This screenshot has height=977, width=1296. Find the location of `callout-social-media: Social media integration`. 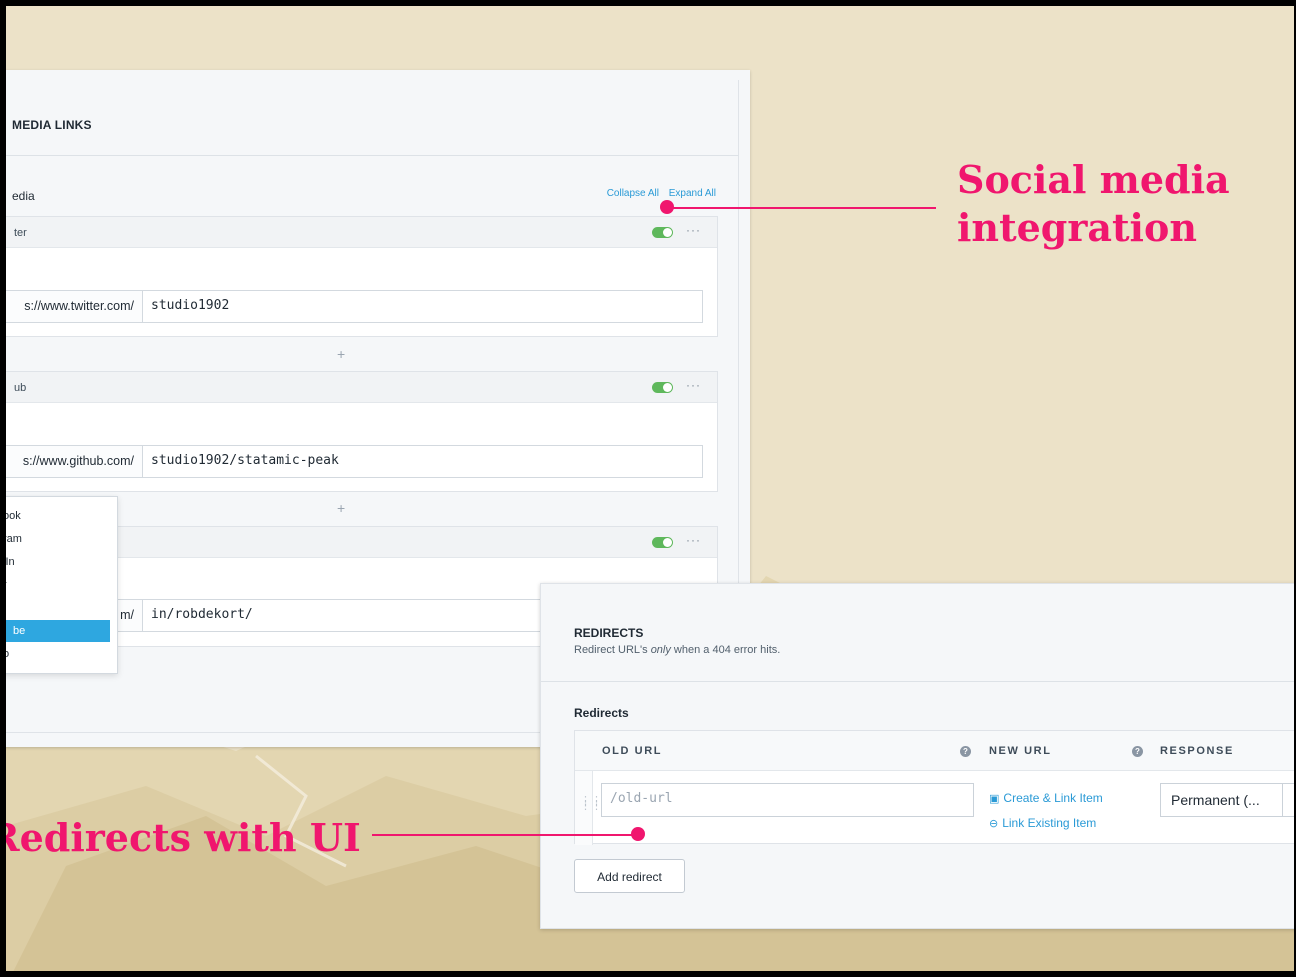

callout-social-media: Social media integration is located at coordinates (1093, 203).